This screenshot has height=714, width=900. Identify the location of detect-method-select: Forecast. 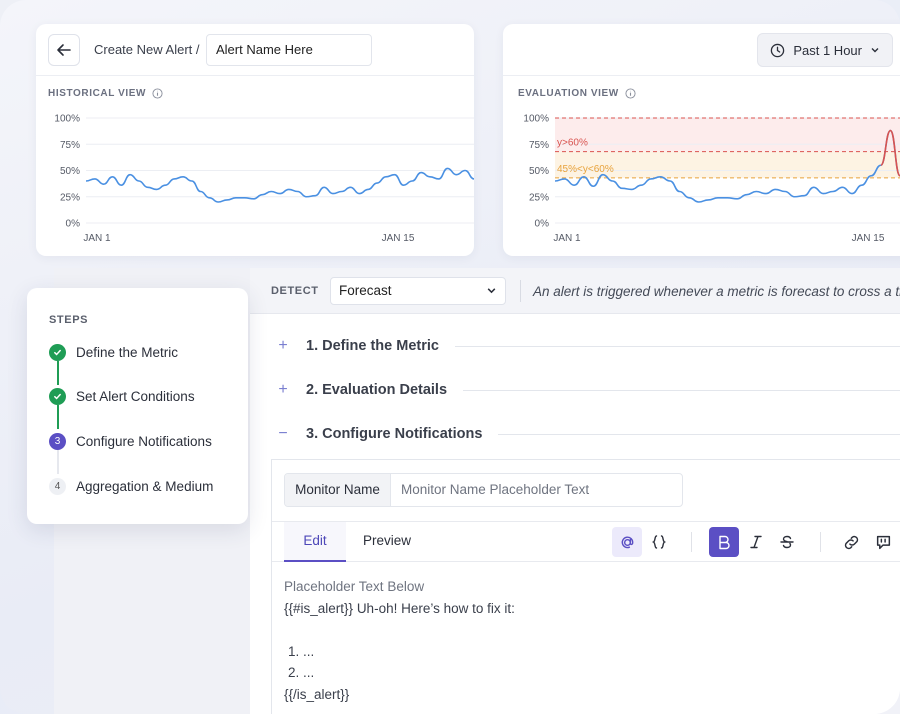
(418, 291).